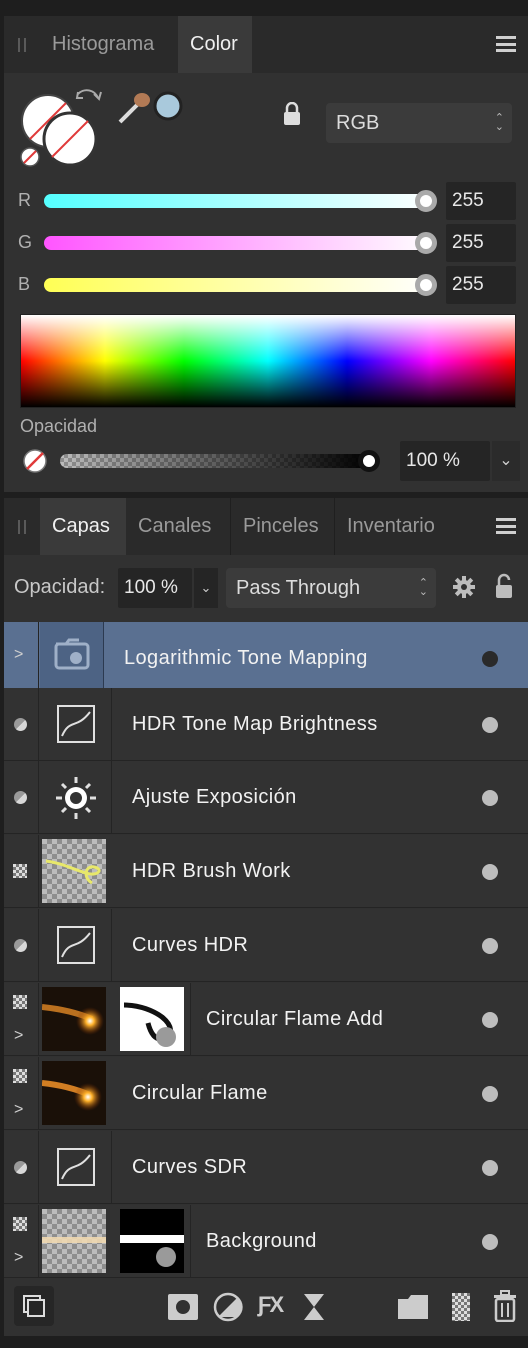  Describe the element at coordinates (72, 658) in the screenshot. I see `group-folder-icon` at that location.